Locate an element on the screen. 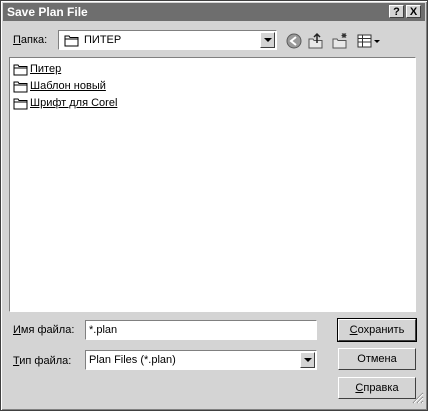 This screenshot has width=428, height=411. help-button: Справка is located at coordinates (377, 388).